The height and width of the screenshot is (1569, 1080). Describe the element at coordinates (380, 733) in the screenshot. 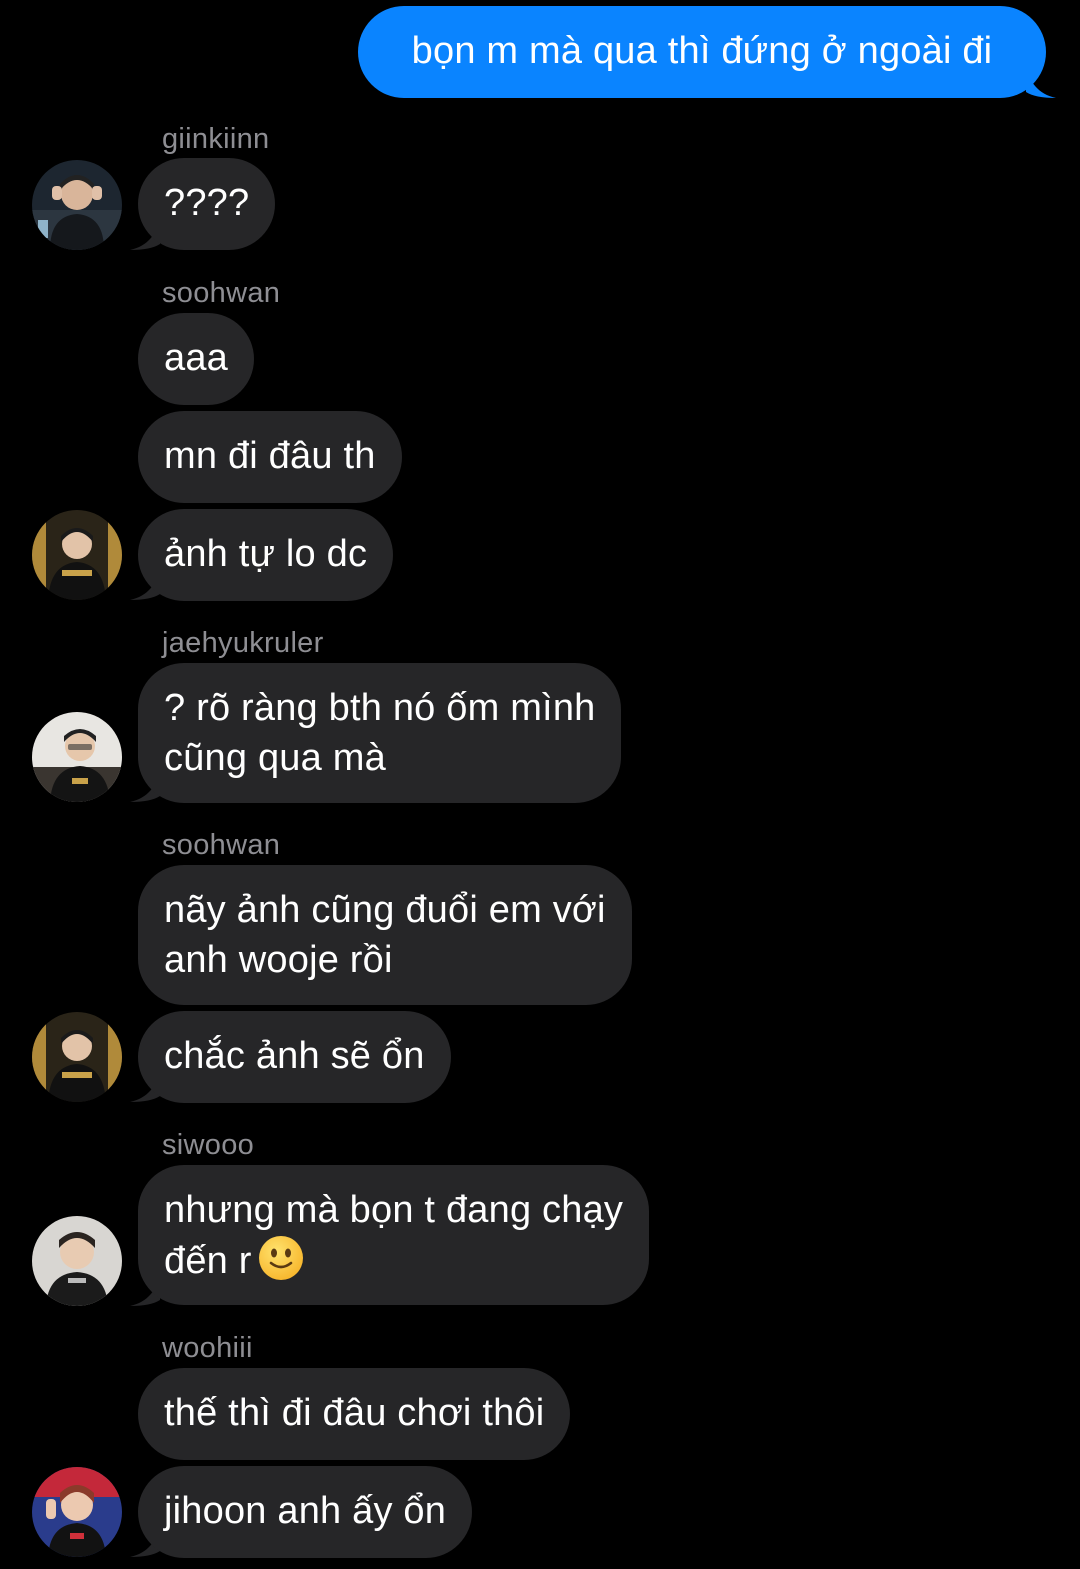

I see `incoming-message-bubble: ? rõ ràng bth nó ốm mình cũng qua mà` at that location.